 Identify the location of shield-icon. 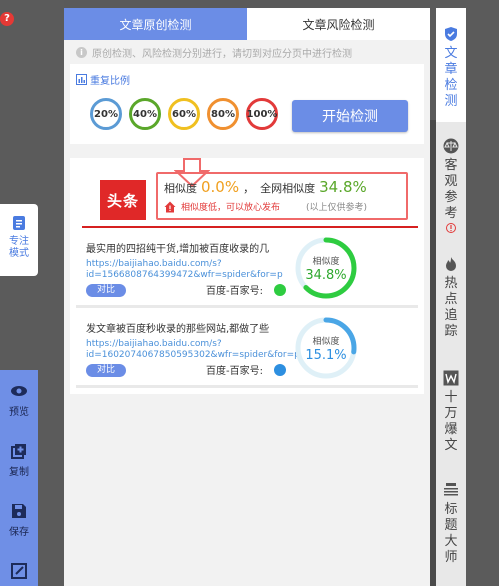
(451, 34).